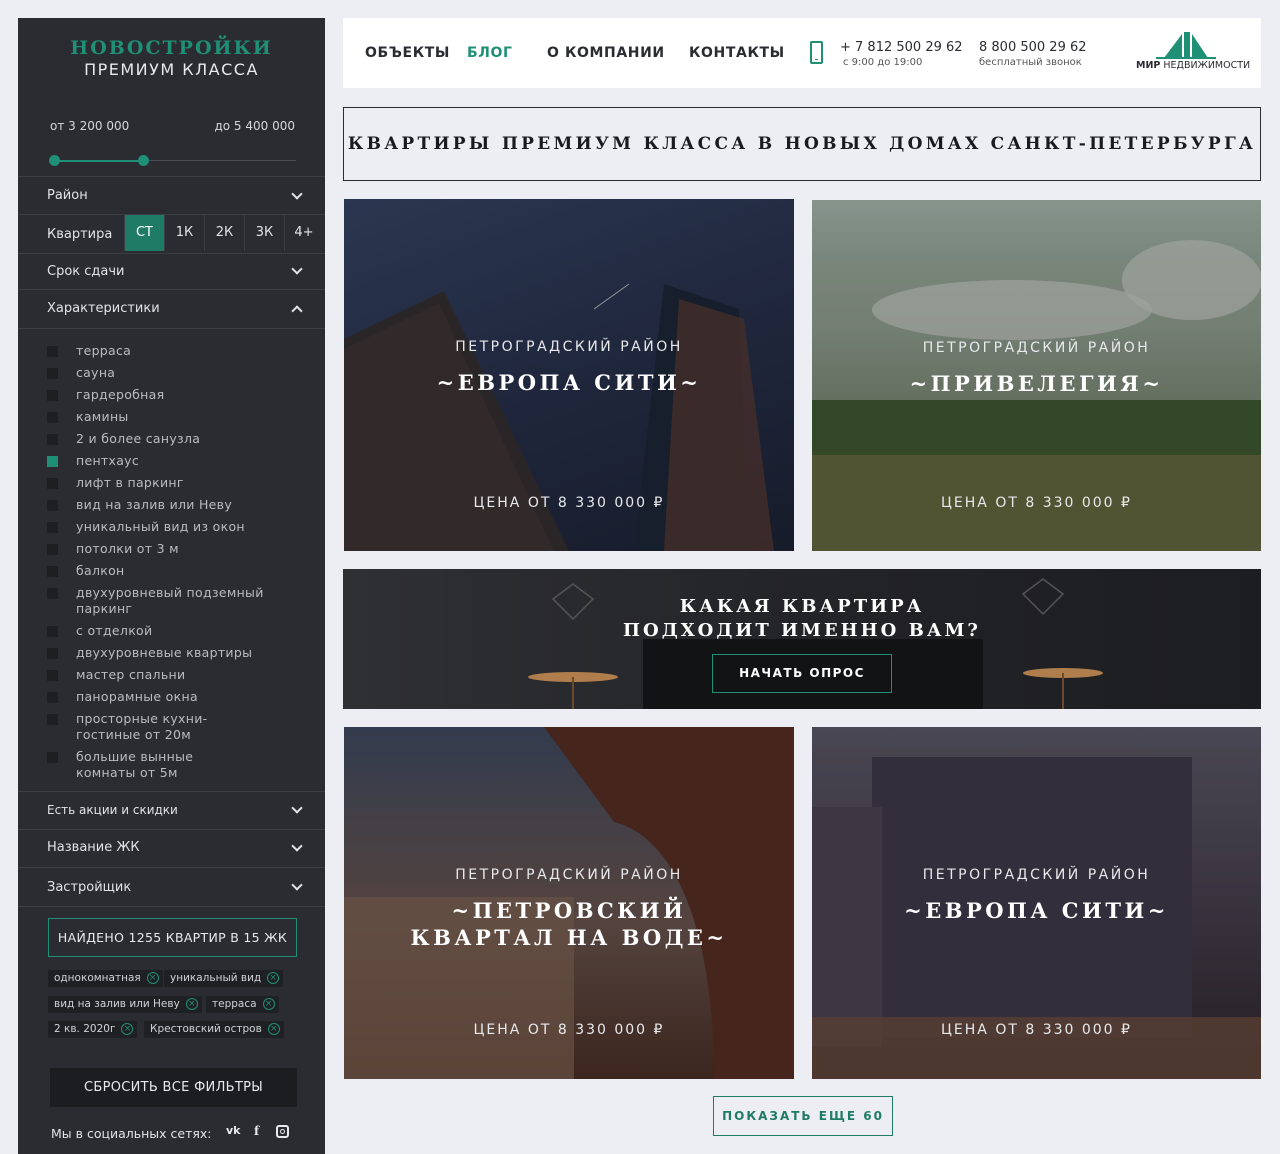 Image resolution: width=1280 pixels, height=1154 pixels. What do you see at coordinates (184, 233) in the screenshot?
I see `apartment-option-1k: 1К` at bounding box center [184, 233].